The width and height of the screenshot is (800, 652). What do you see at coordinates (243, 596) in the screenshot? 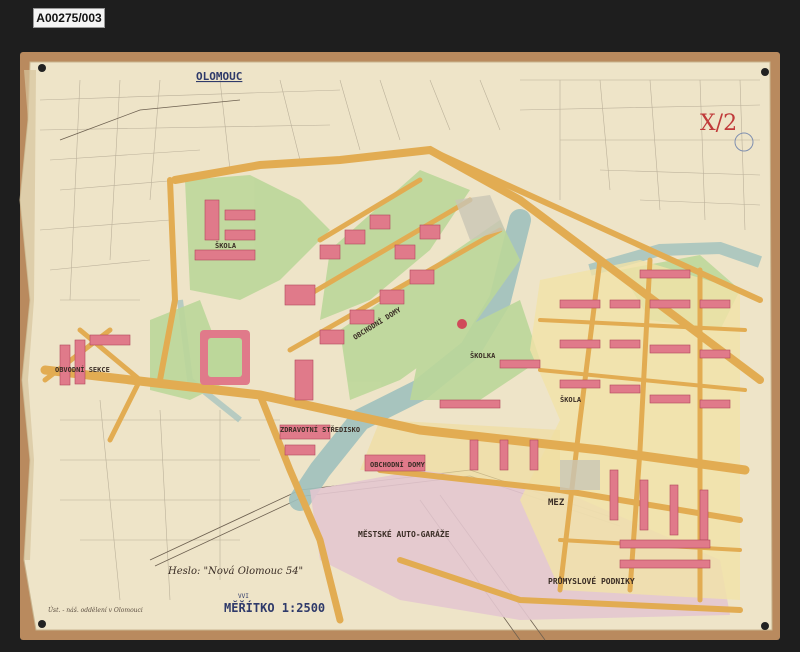
I see `scale-prefix: VVI` at bounding box center [243, 596].